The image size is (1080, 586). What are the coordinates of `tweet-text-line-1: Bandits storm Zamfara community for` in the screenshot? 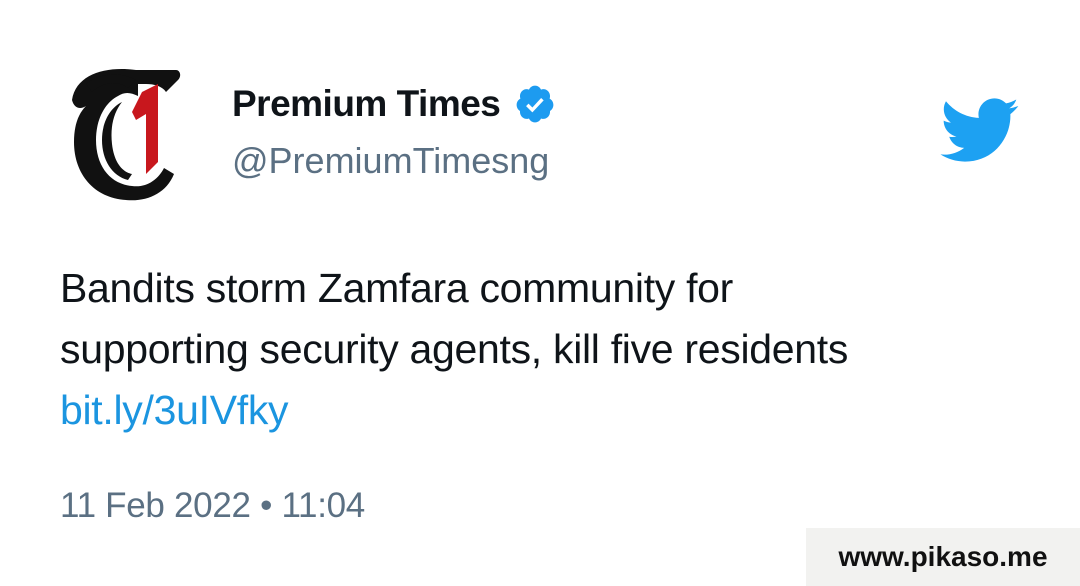 It's located at (397, 288).